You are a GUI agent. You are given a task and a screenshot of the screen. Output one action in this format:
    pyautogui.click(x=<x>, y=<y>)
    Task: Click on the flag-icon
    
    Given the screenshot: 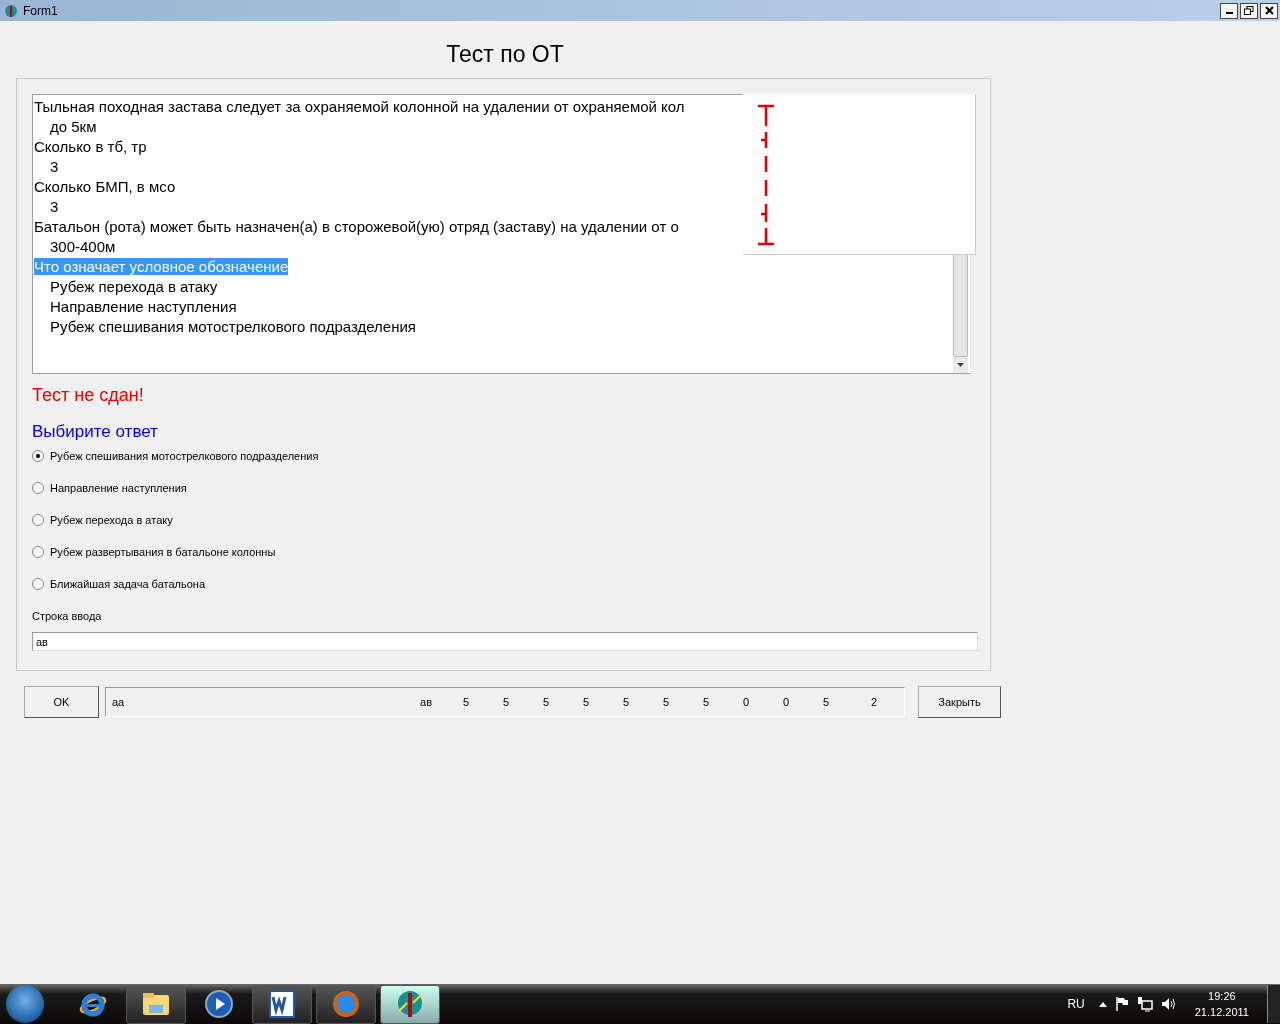 What is the action you would take?
    pyautogui.click(x=1121, y=1004)
    